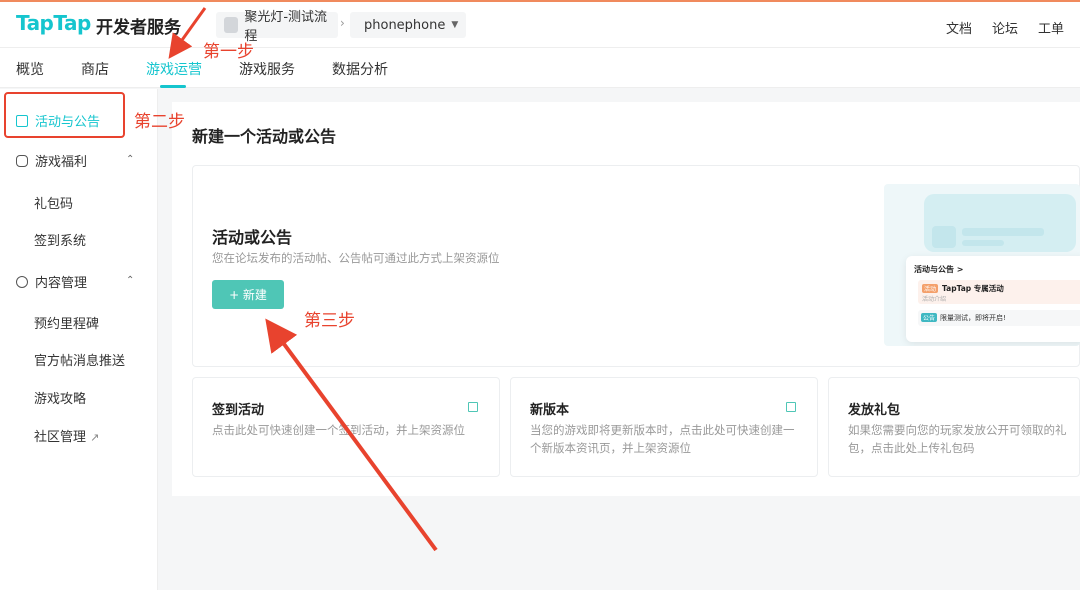 This screenshot has height=590, width=1080. I want to click on new-button: + 新建, so click(248, 294).